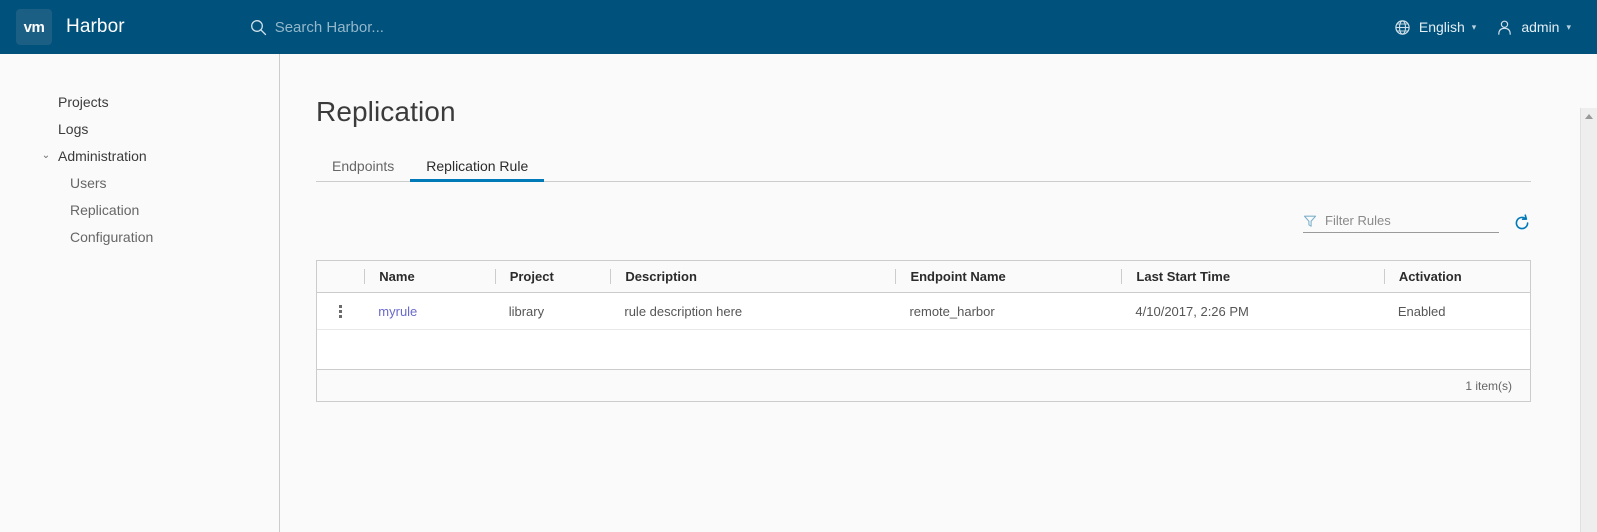 Image resolution: width=1597 pixels, height=532 pixels. What do you see at coordinates (526, 311) in the screenshot?
I see `cell-project: library` at bounding box center [526, 311].